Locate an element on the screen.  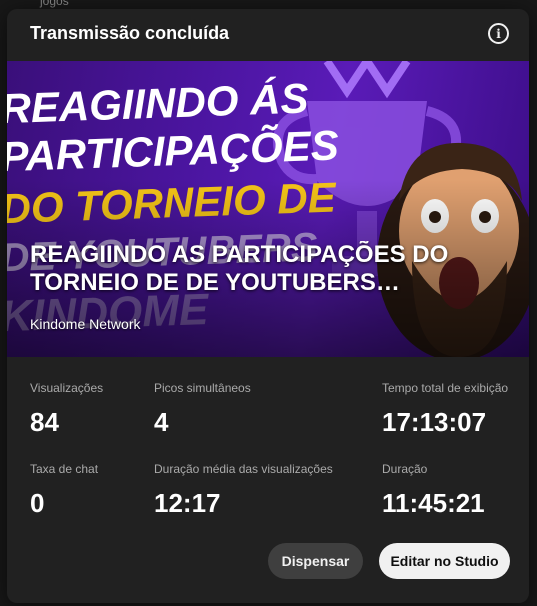
stat-value: 11:45:21 is located at coordinates (433, 503).